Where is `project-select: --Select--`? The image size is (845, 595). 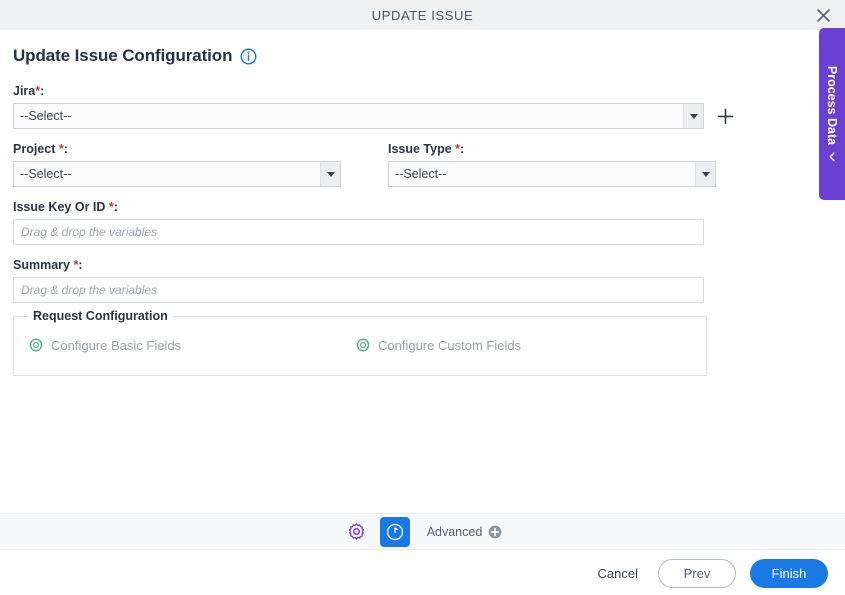
project-select: --Select-- is located at coordinates (177, 174).